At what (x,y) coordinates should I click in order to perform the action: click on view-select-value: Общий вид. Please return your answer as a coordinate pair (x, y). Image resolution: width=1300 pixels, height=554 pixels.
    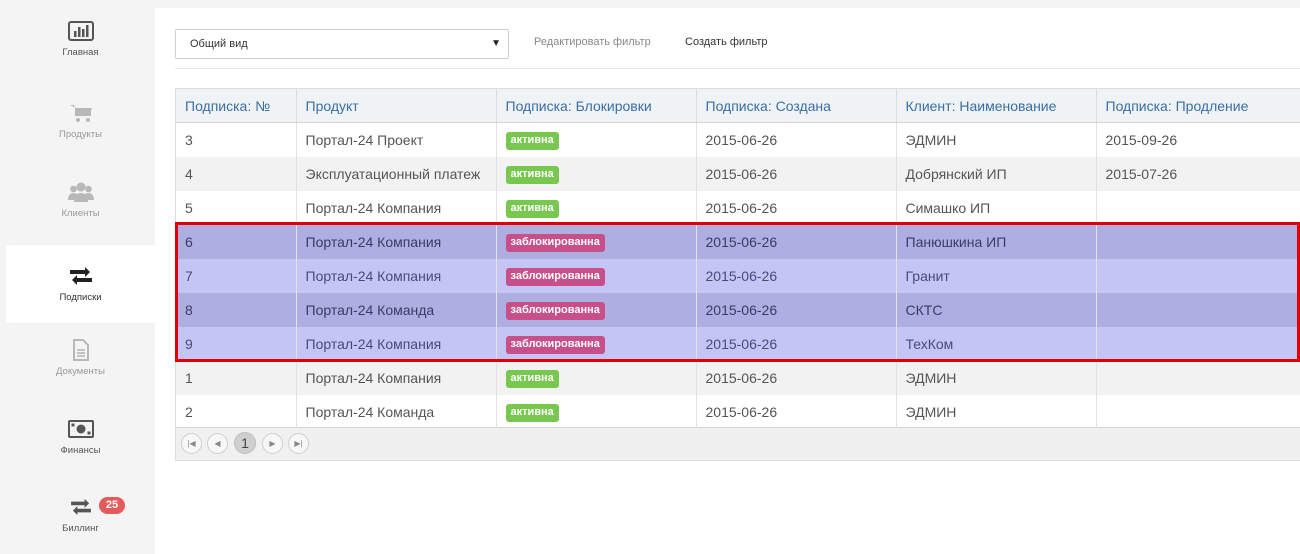
    Looking at the image, I should click on (219, 44).